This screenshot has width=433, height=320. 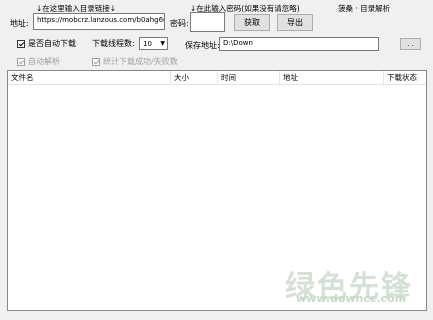 I want to click on count-stats-checkbox, so click(x=96, y=61).